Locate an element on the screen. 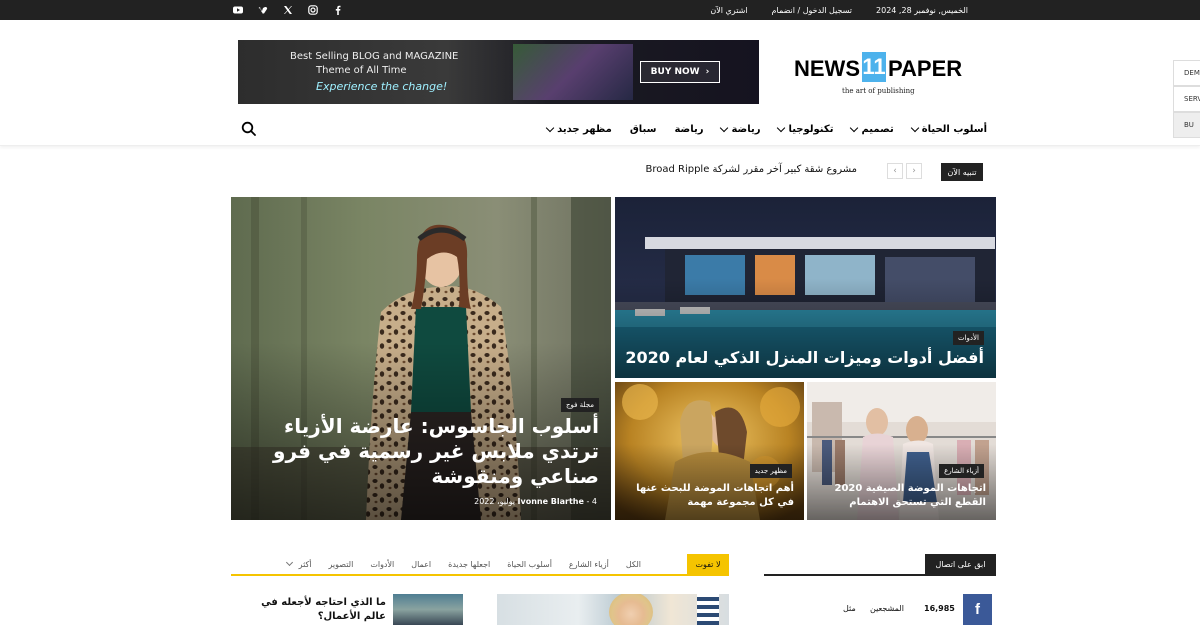 The image size is (1200, 625). social-links is located at coordinates (287, 10).